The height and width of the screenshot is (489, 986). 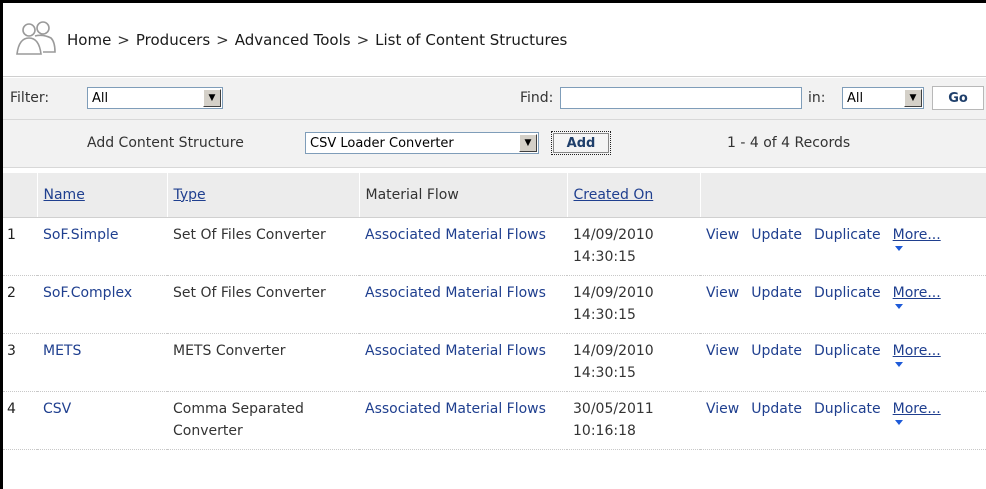 What do you see at coordinates (190, 195) in the screenshot?
I see `sort-type-link: Type` at bounding box center [190, 195].